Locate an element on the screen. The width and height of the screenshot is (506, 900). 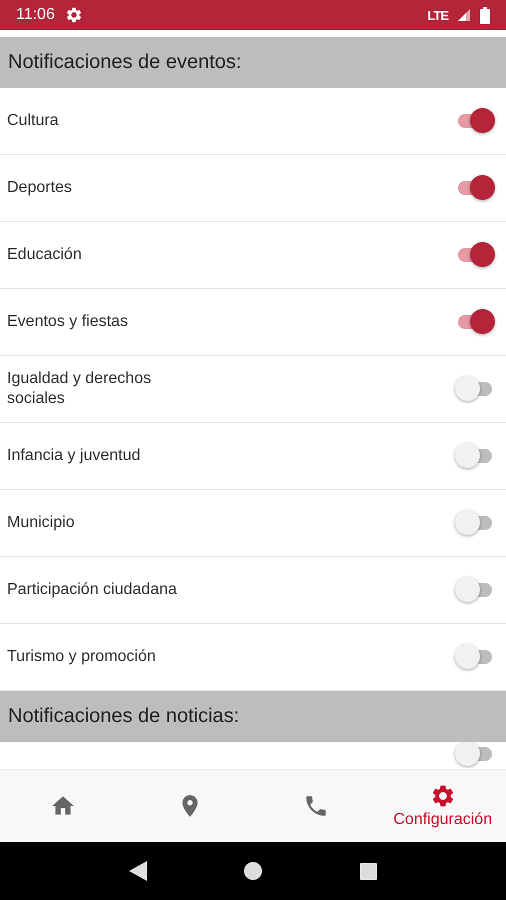
setting-label: Participación ciudadana is located at coordinates (92, 590).